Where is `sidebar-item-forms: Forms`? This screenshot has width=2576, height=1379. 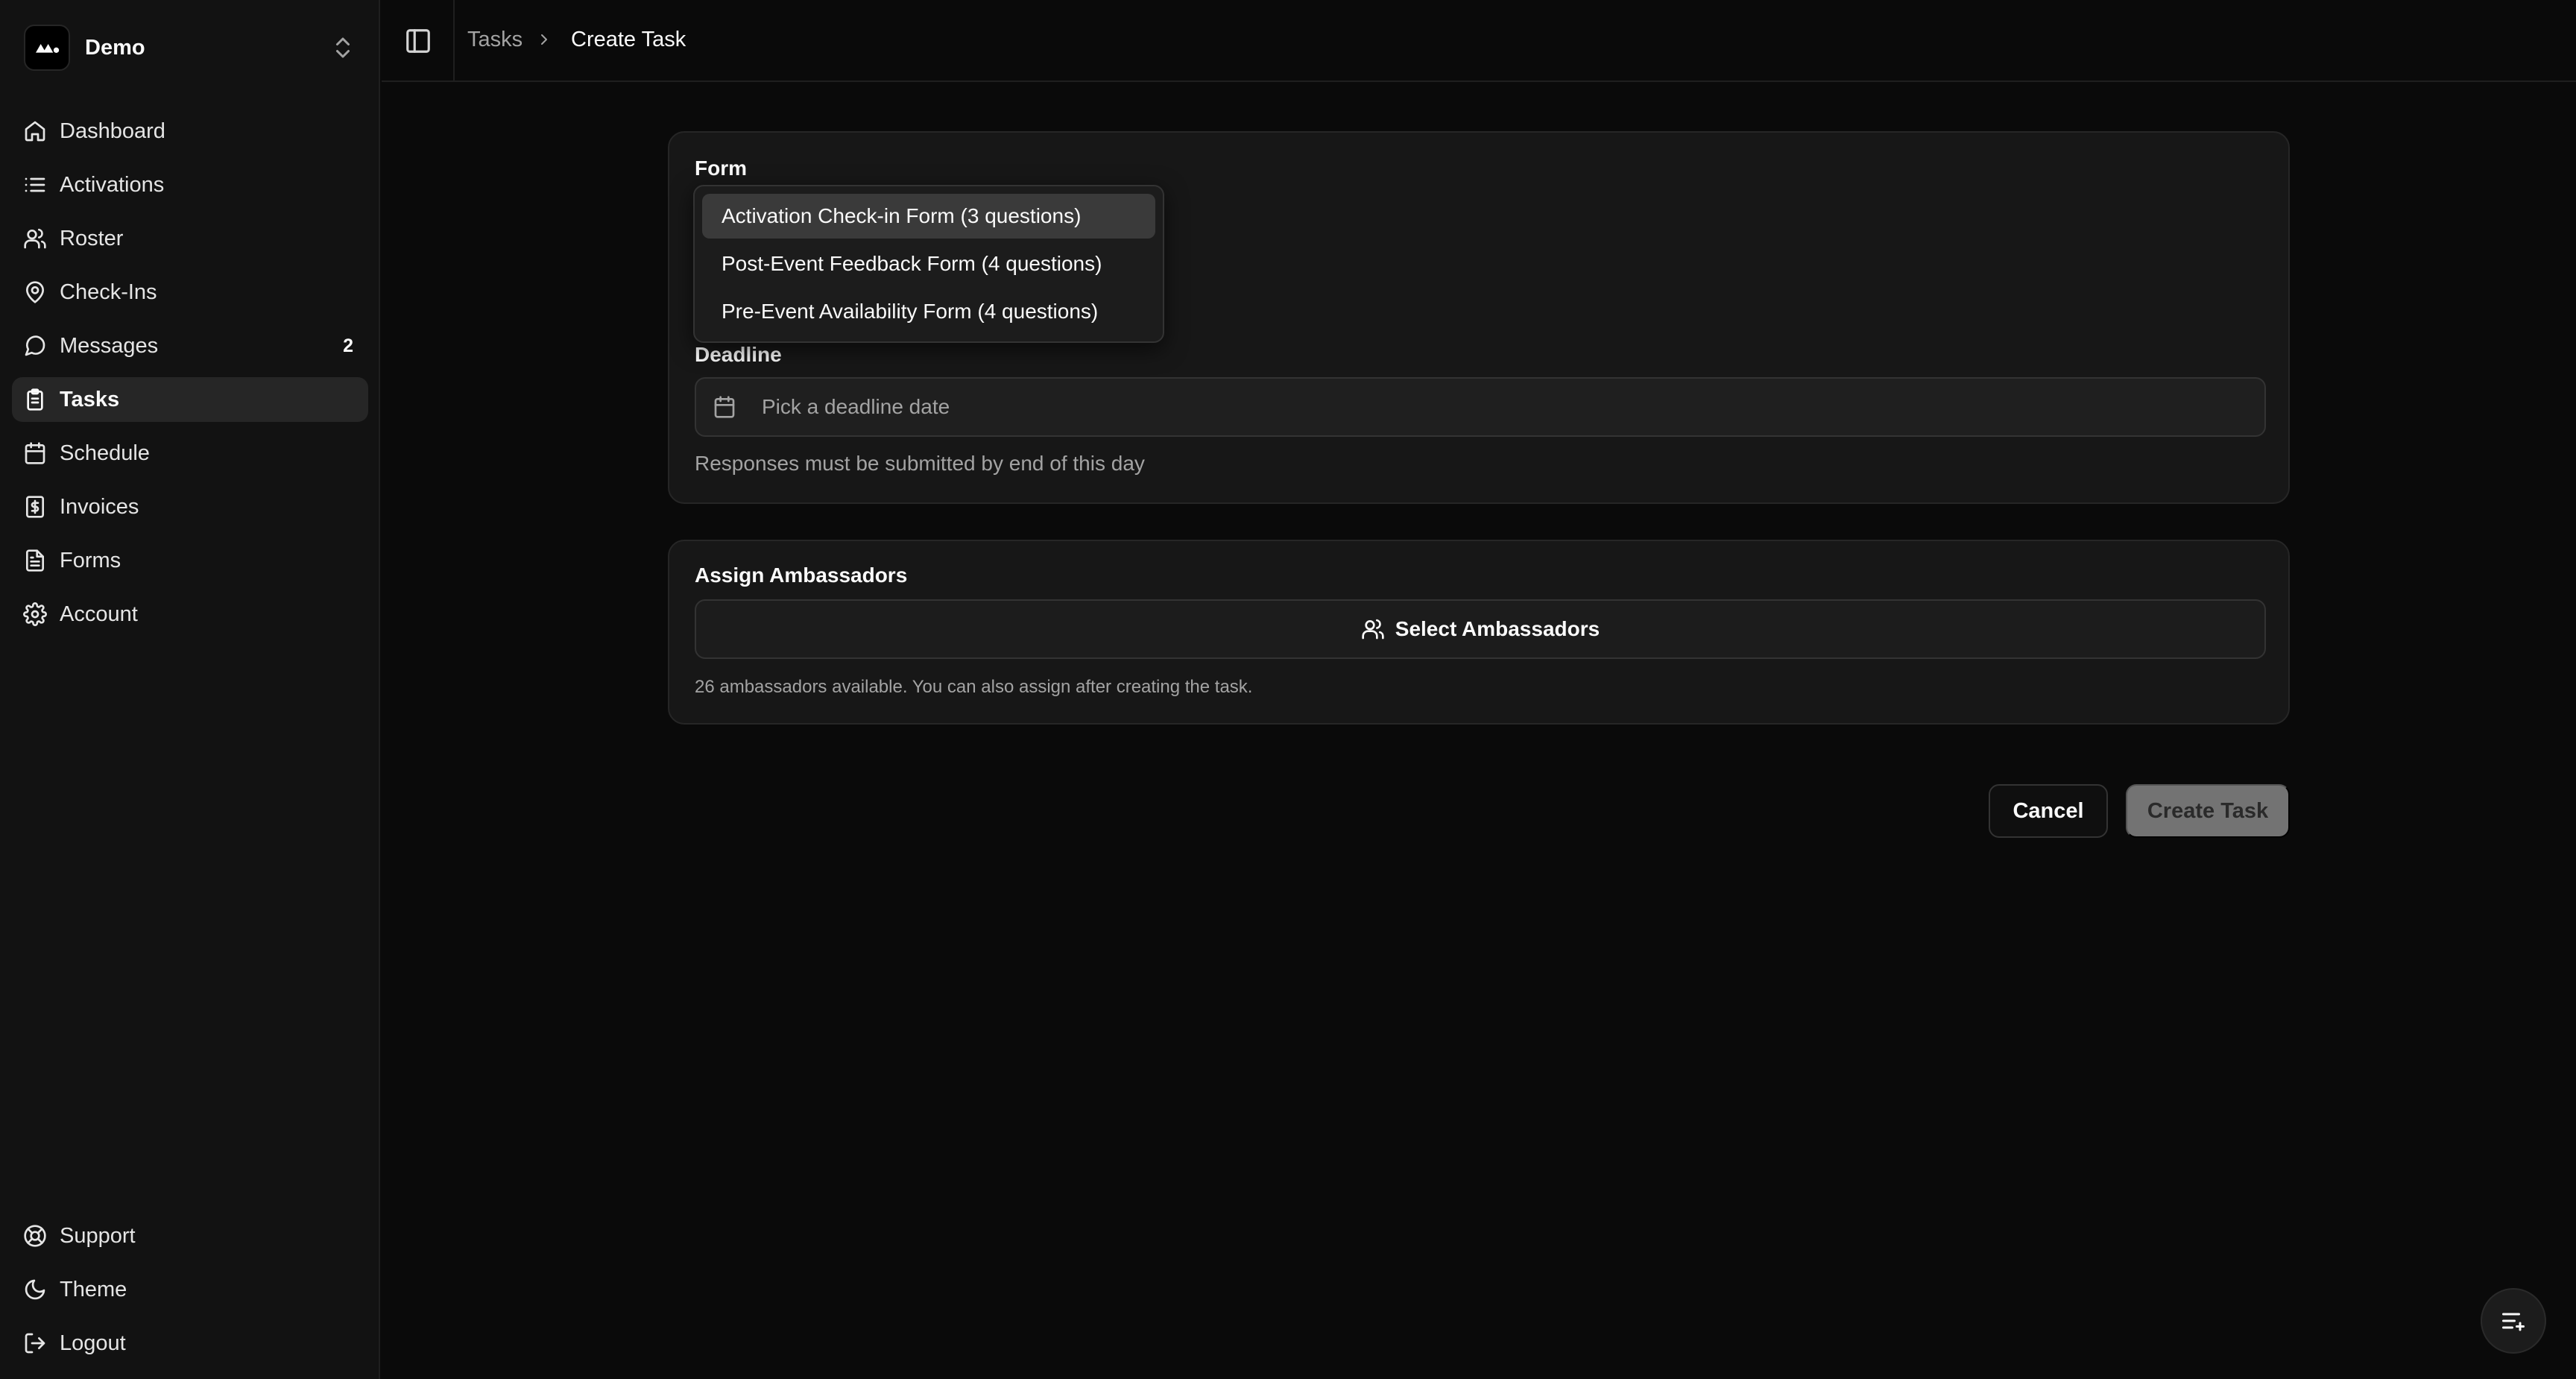 sidebar-item-forms: Forms is located at coordinates (190, 560).